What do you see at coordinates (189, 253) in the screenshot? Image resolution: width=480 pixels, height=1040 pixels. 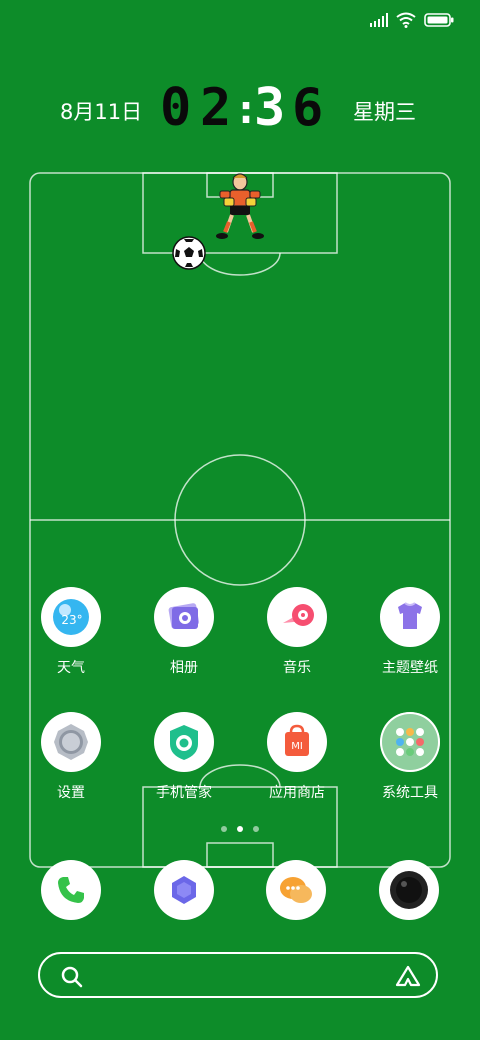 I see `soccer-ball-icon` at bounding box center [189, 253].